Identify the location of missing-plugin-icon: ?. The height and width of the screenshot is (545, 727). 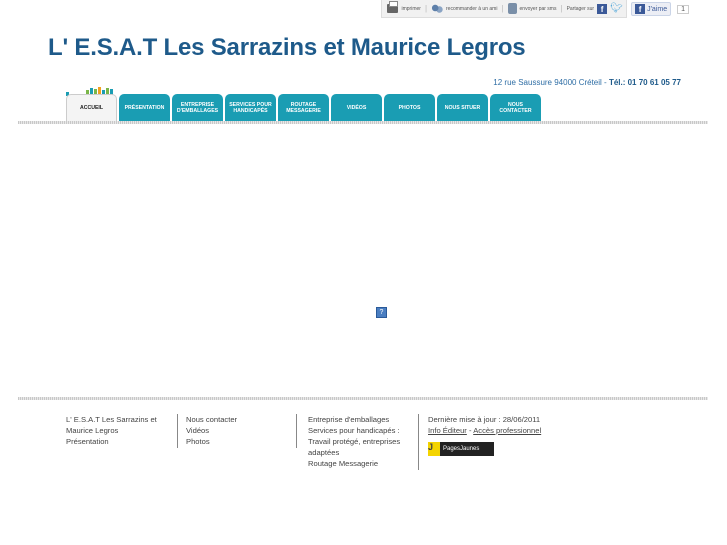
(381, 312).